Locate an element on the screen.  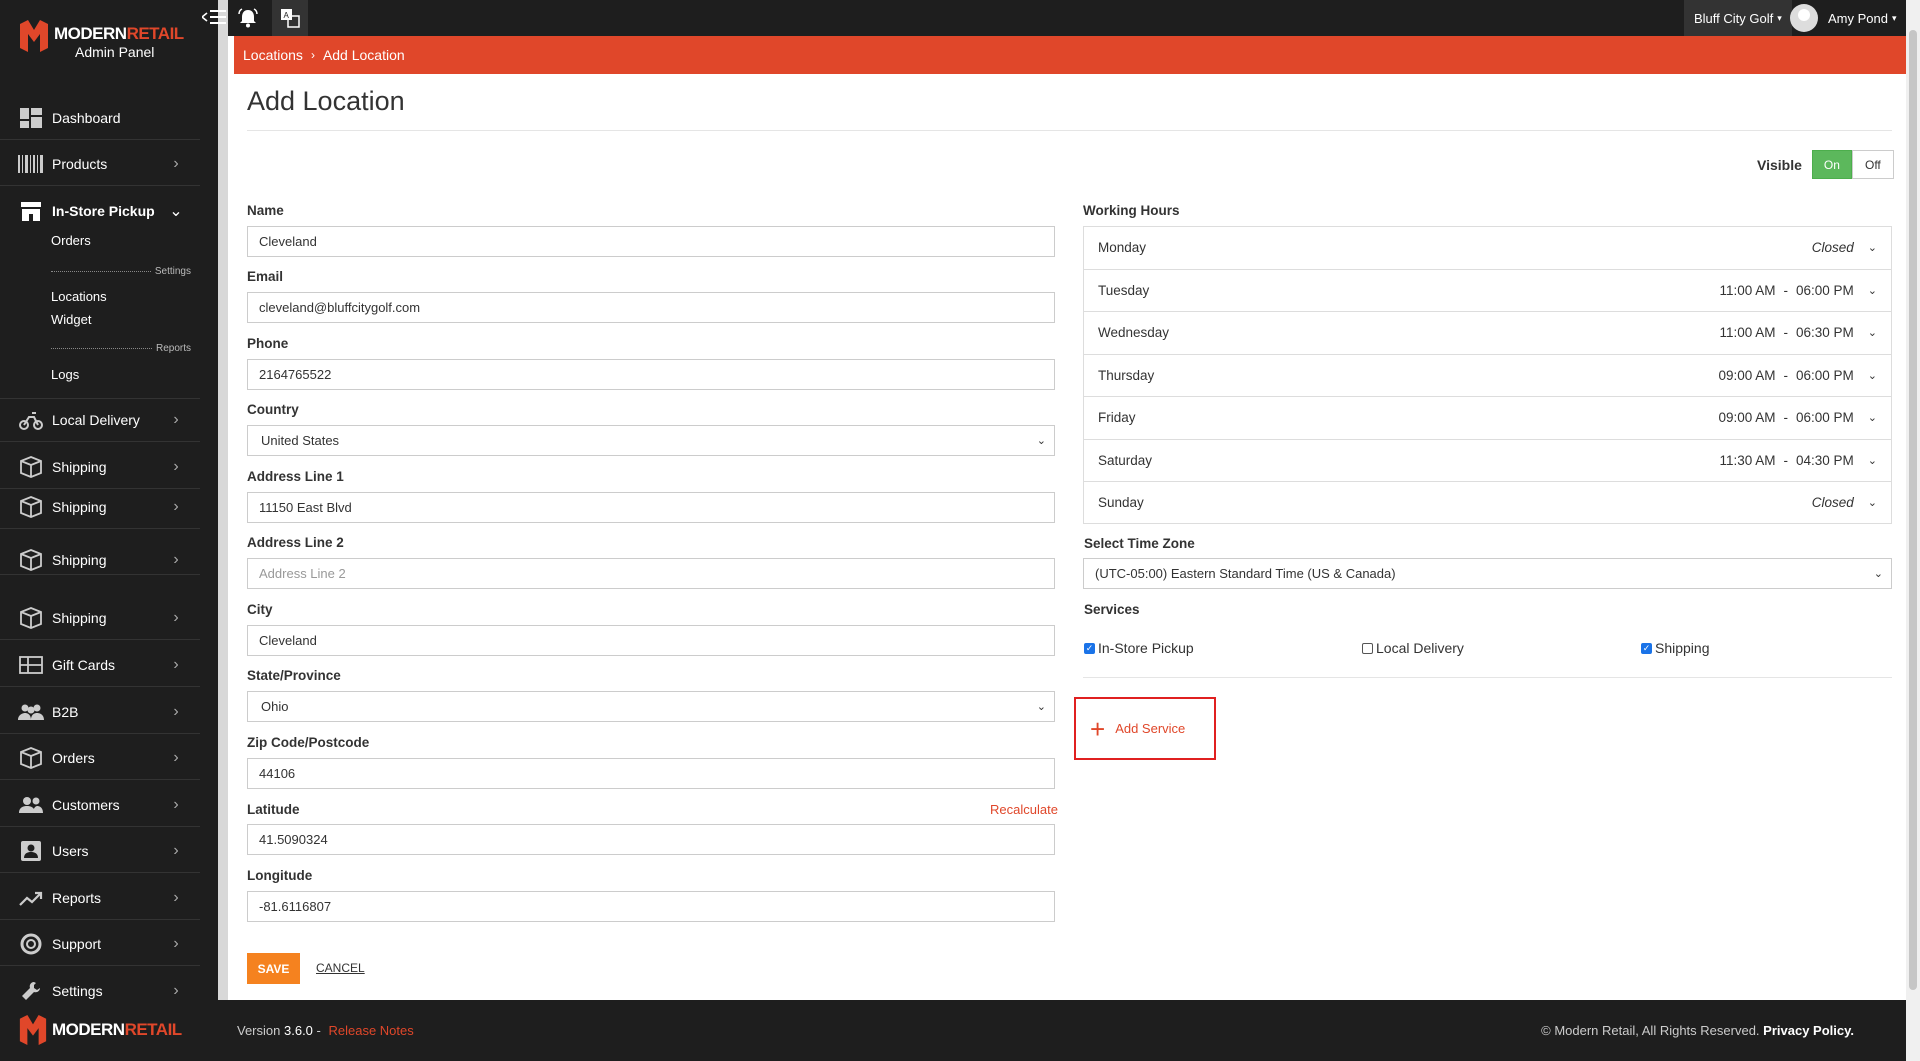
privacy-policy-link: Privacy Policy. is located at coordinates (1808, 1030).